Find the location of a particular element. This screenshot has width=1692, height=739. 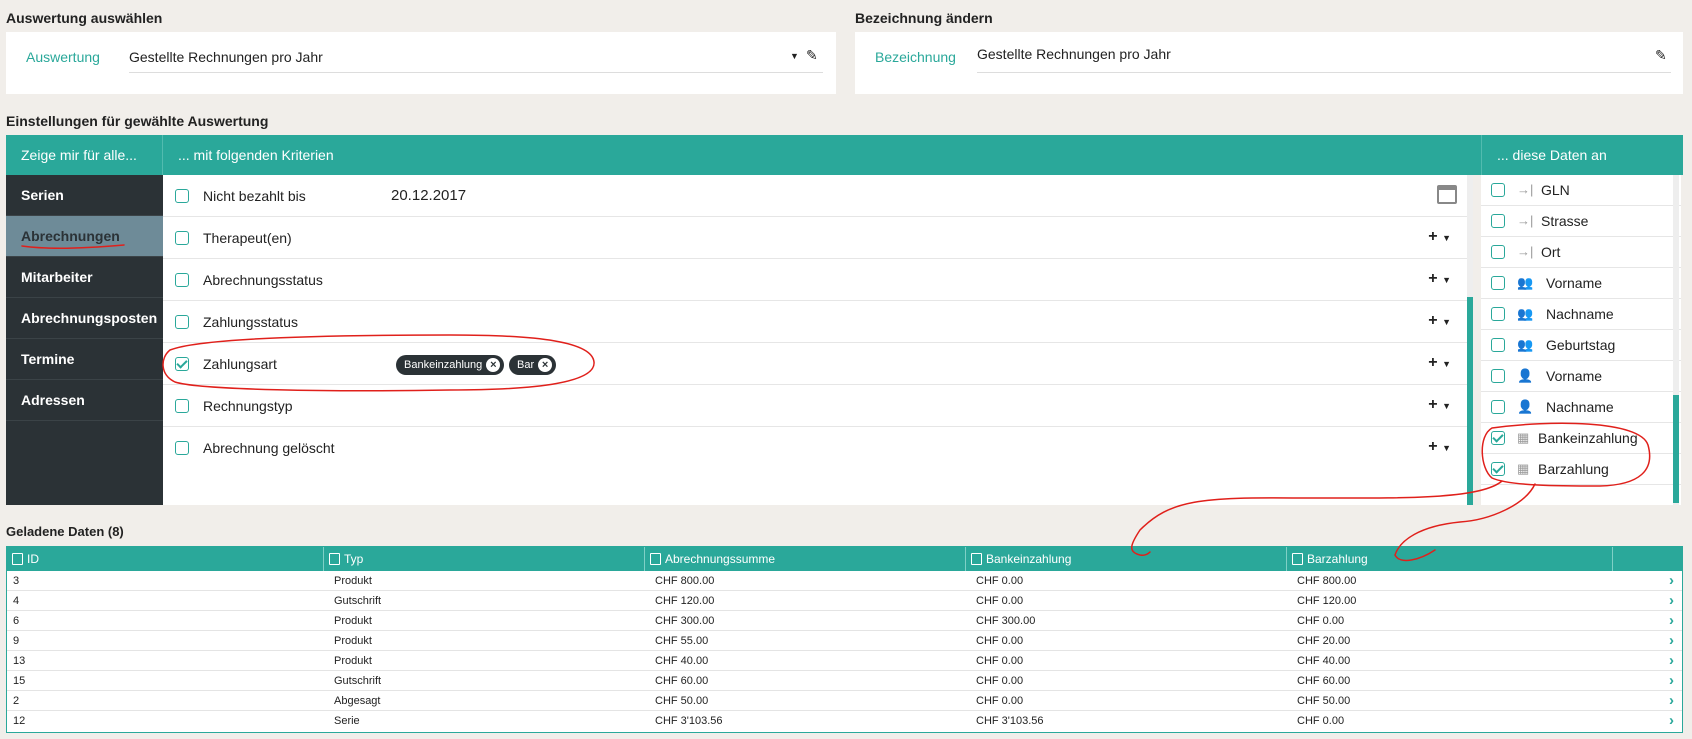

criterion-row: Zahlungsart Bankeinzahlung × Bar × + ▼ is located at coordinates (818, 364).